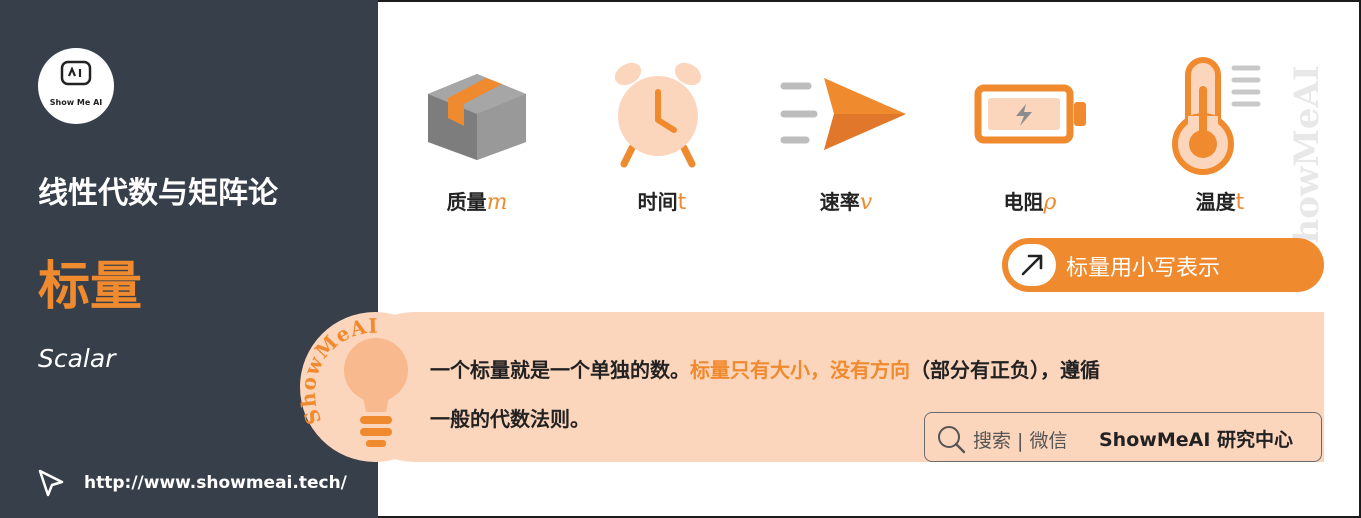 This screenshot has height=518, width=1361. I want to click on alarm-clock-icon, so click(658, 115).